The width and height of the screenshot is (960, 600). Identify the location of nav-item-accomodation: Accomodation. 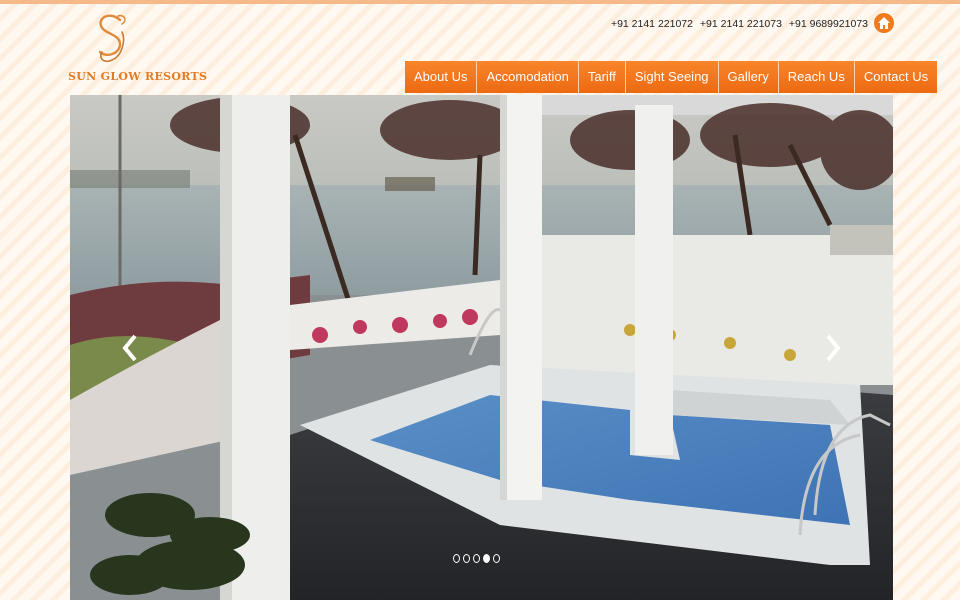
(527, 77).